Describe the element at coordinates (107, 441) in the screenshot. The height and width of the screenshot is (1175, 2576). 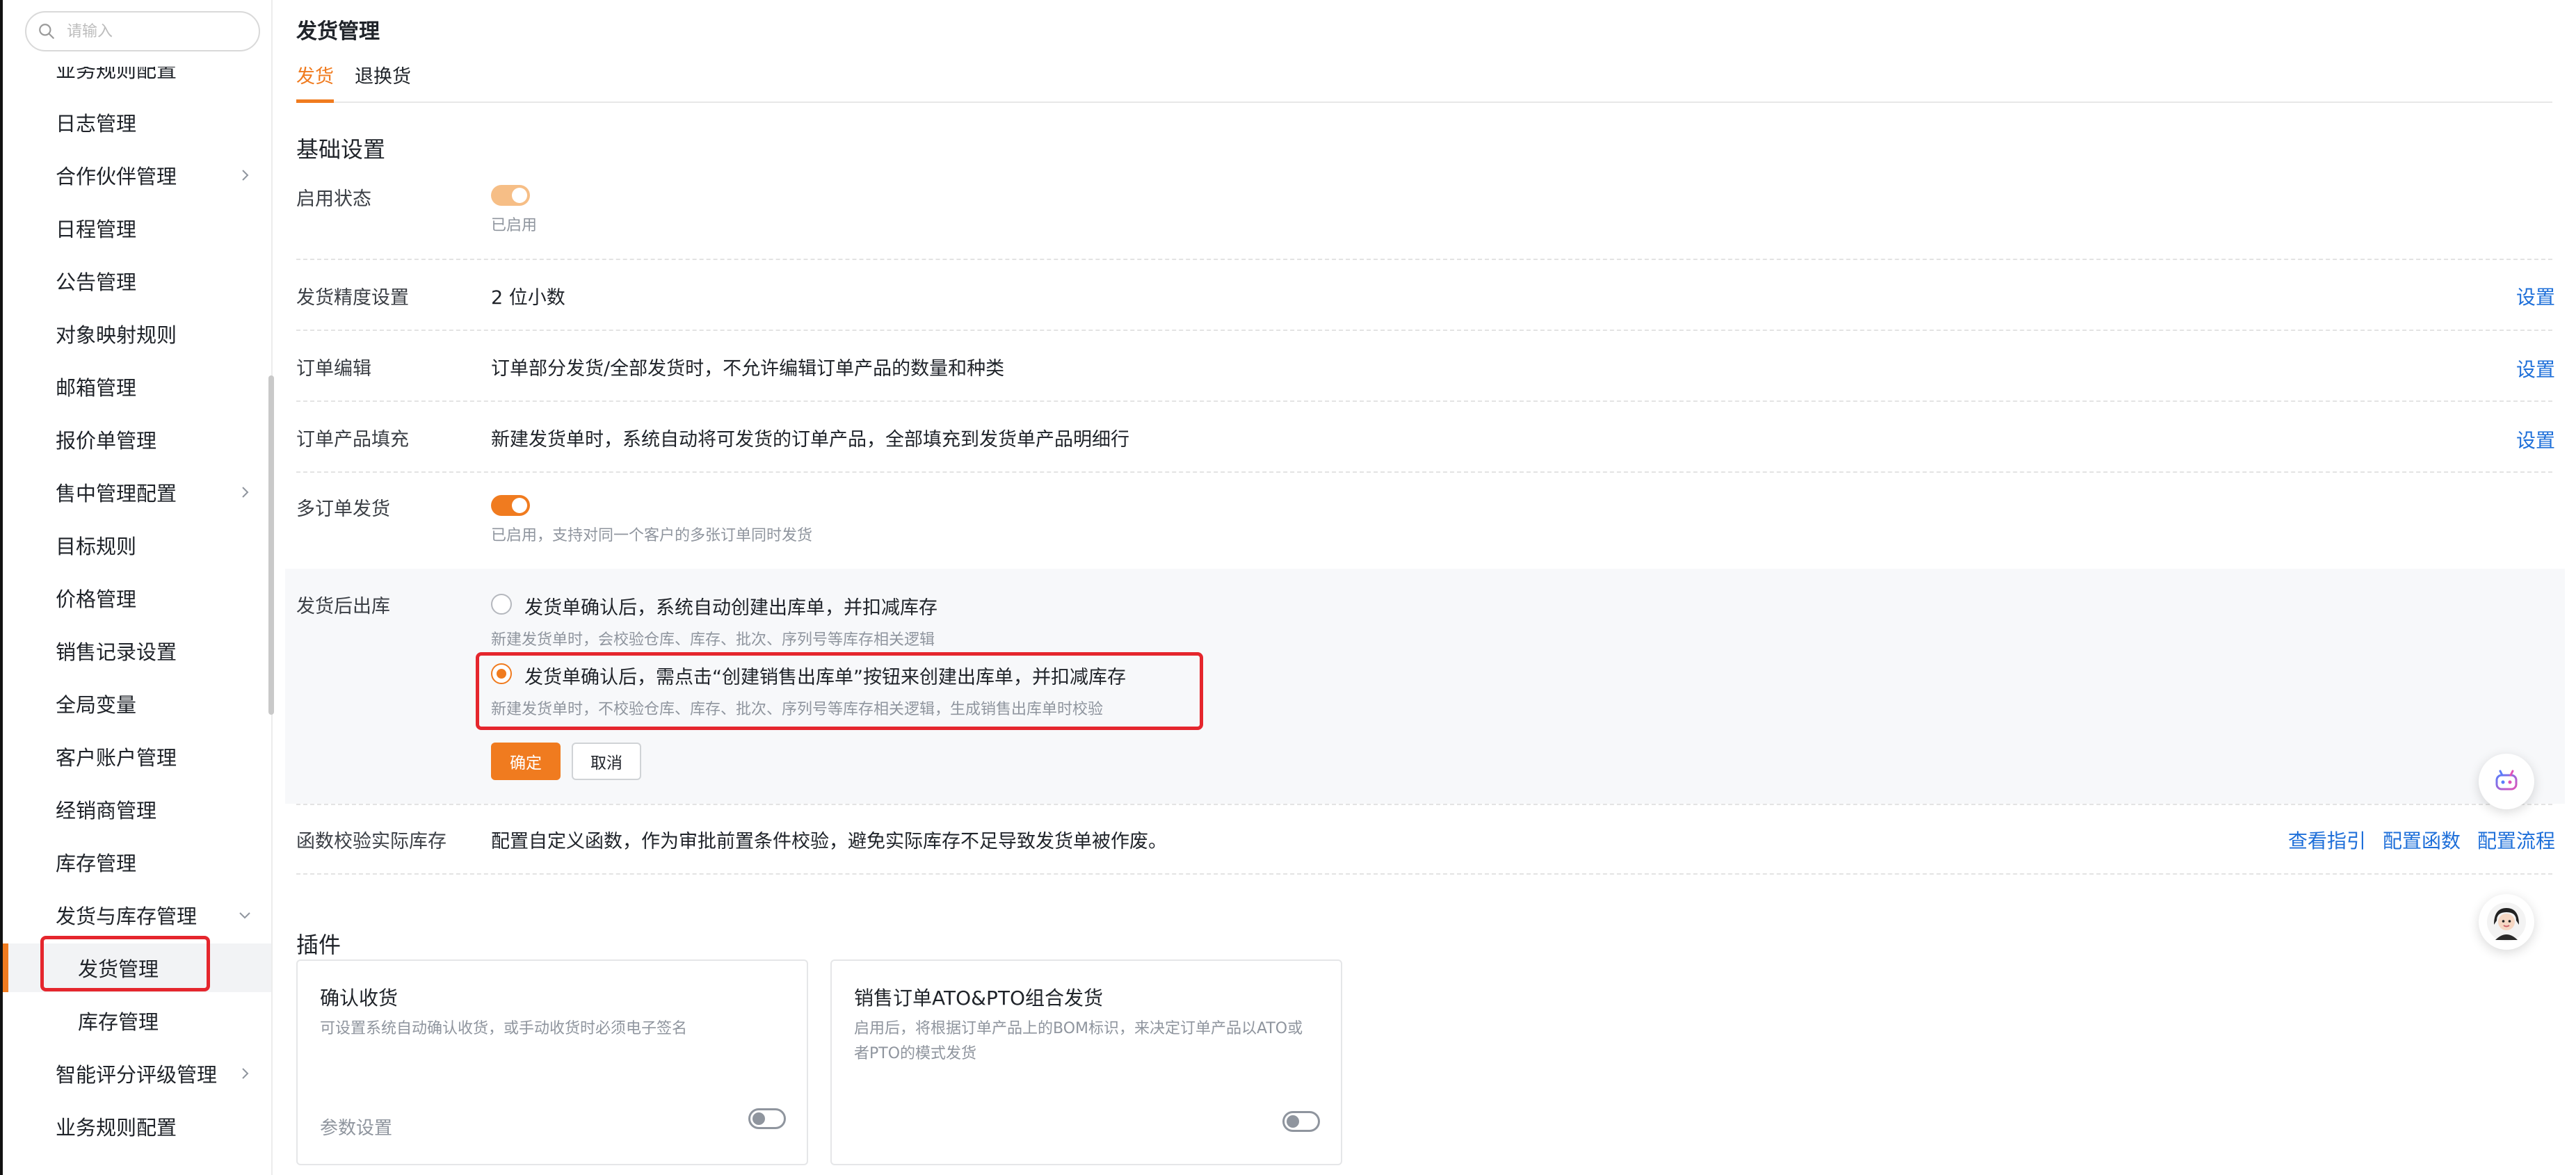
I see `sidebar-item-label: 报价单管理` at that location.